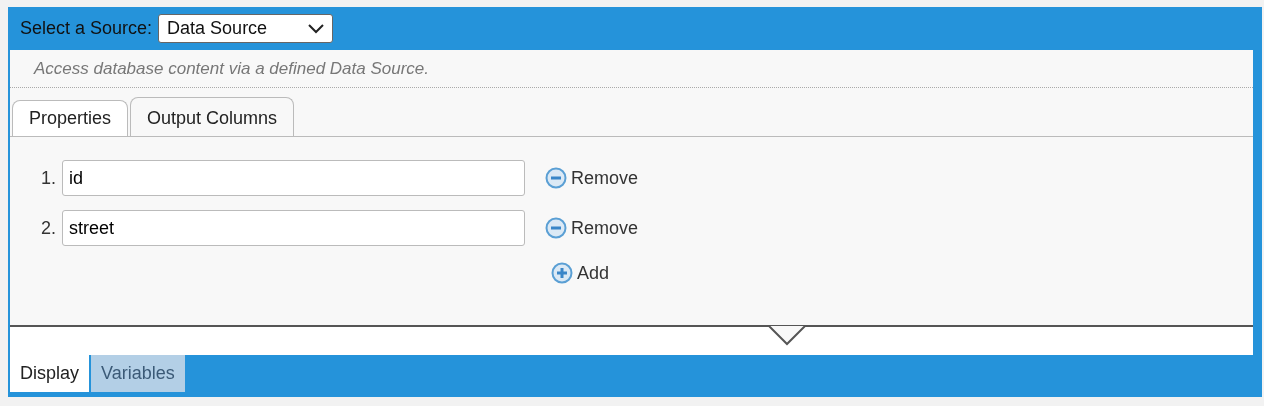 This screenshot has height=406, width=1264. Describe the element at coordinates (138, 373) in the screenshot. I see `tab: Variables` at that location.